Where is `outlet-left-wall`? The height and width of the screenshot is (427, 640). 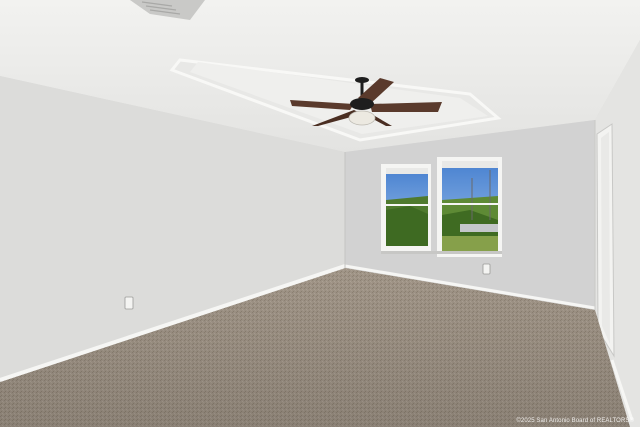
outlet-left-wall is located at coordinates (129, 303).